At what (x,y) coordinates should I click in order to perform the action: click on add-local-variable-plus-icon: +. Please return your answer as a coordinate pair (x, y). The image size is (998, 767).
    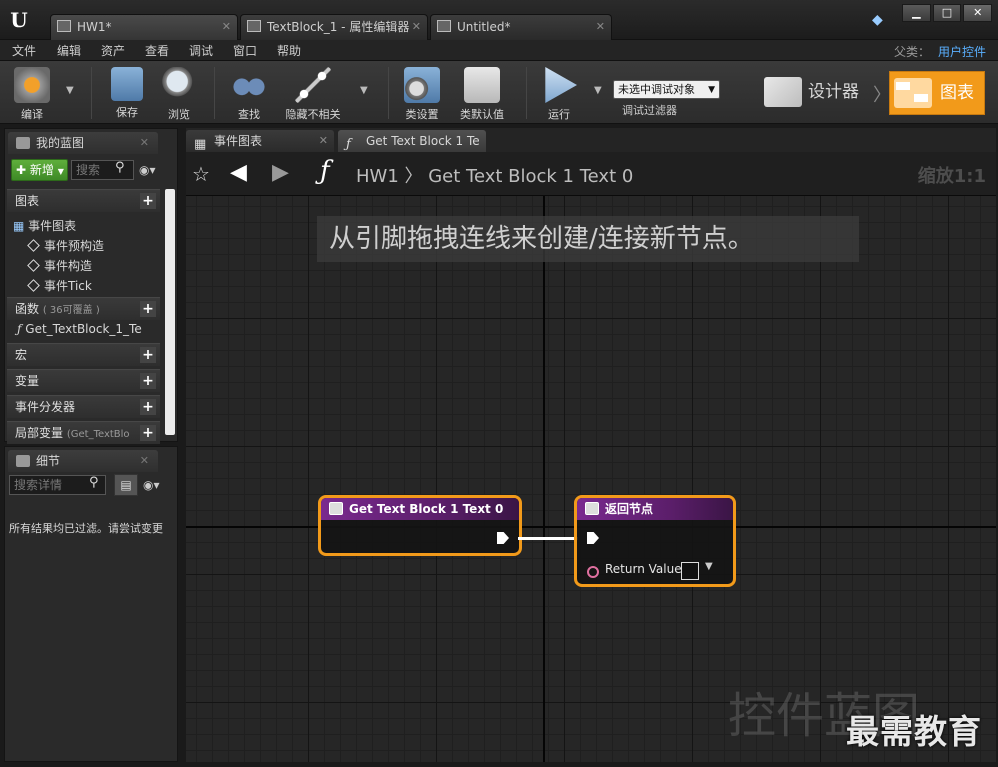
    Looking at the image, I should click on (148, 433).